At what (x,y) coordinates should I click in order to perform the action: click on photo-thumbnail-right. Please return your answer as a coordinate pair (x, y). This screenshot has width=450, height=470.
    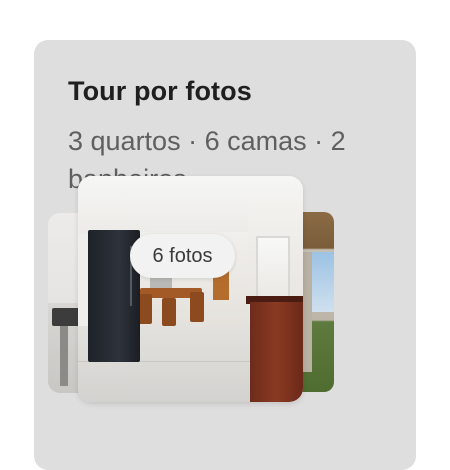
    Looking at the image, I should click on (318, 302).